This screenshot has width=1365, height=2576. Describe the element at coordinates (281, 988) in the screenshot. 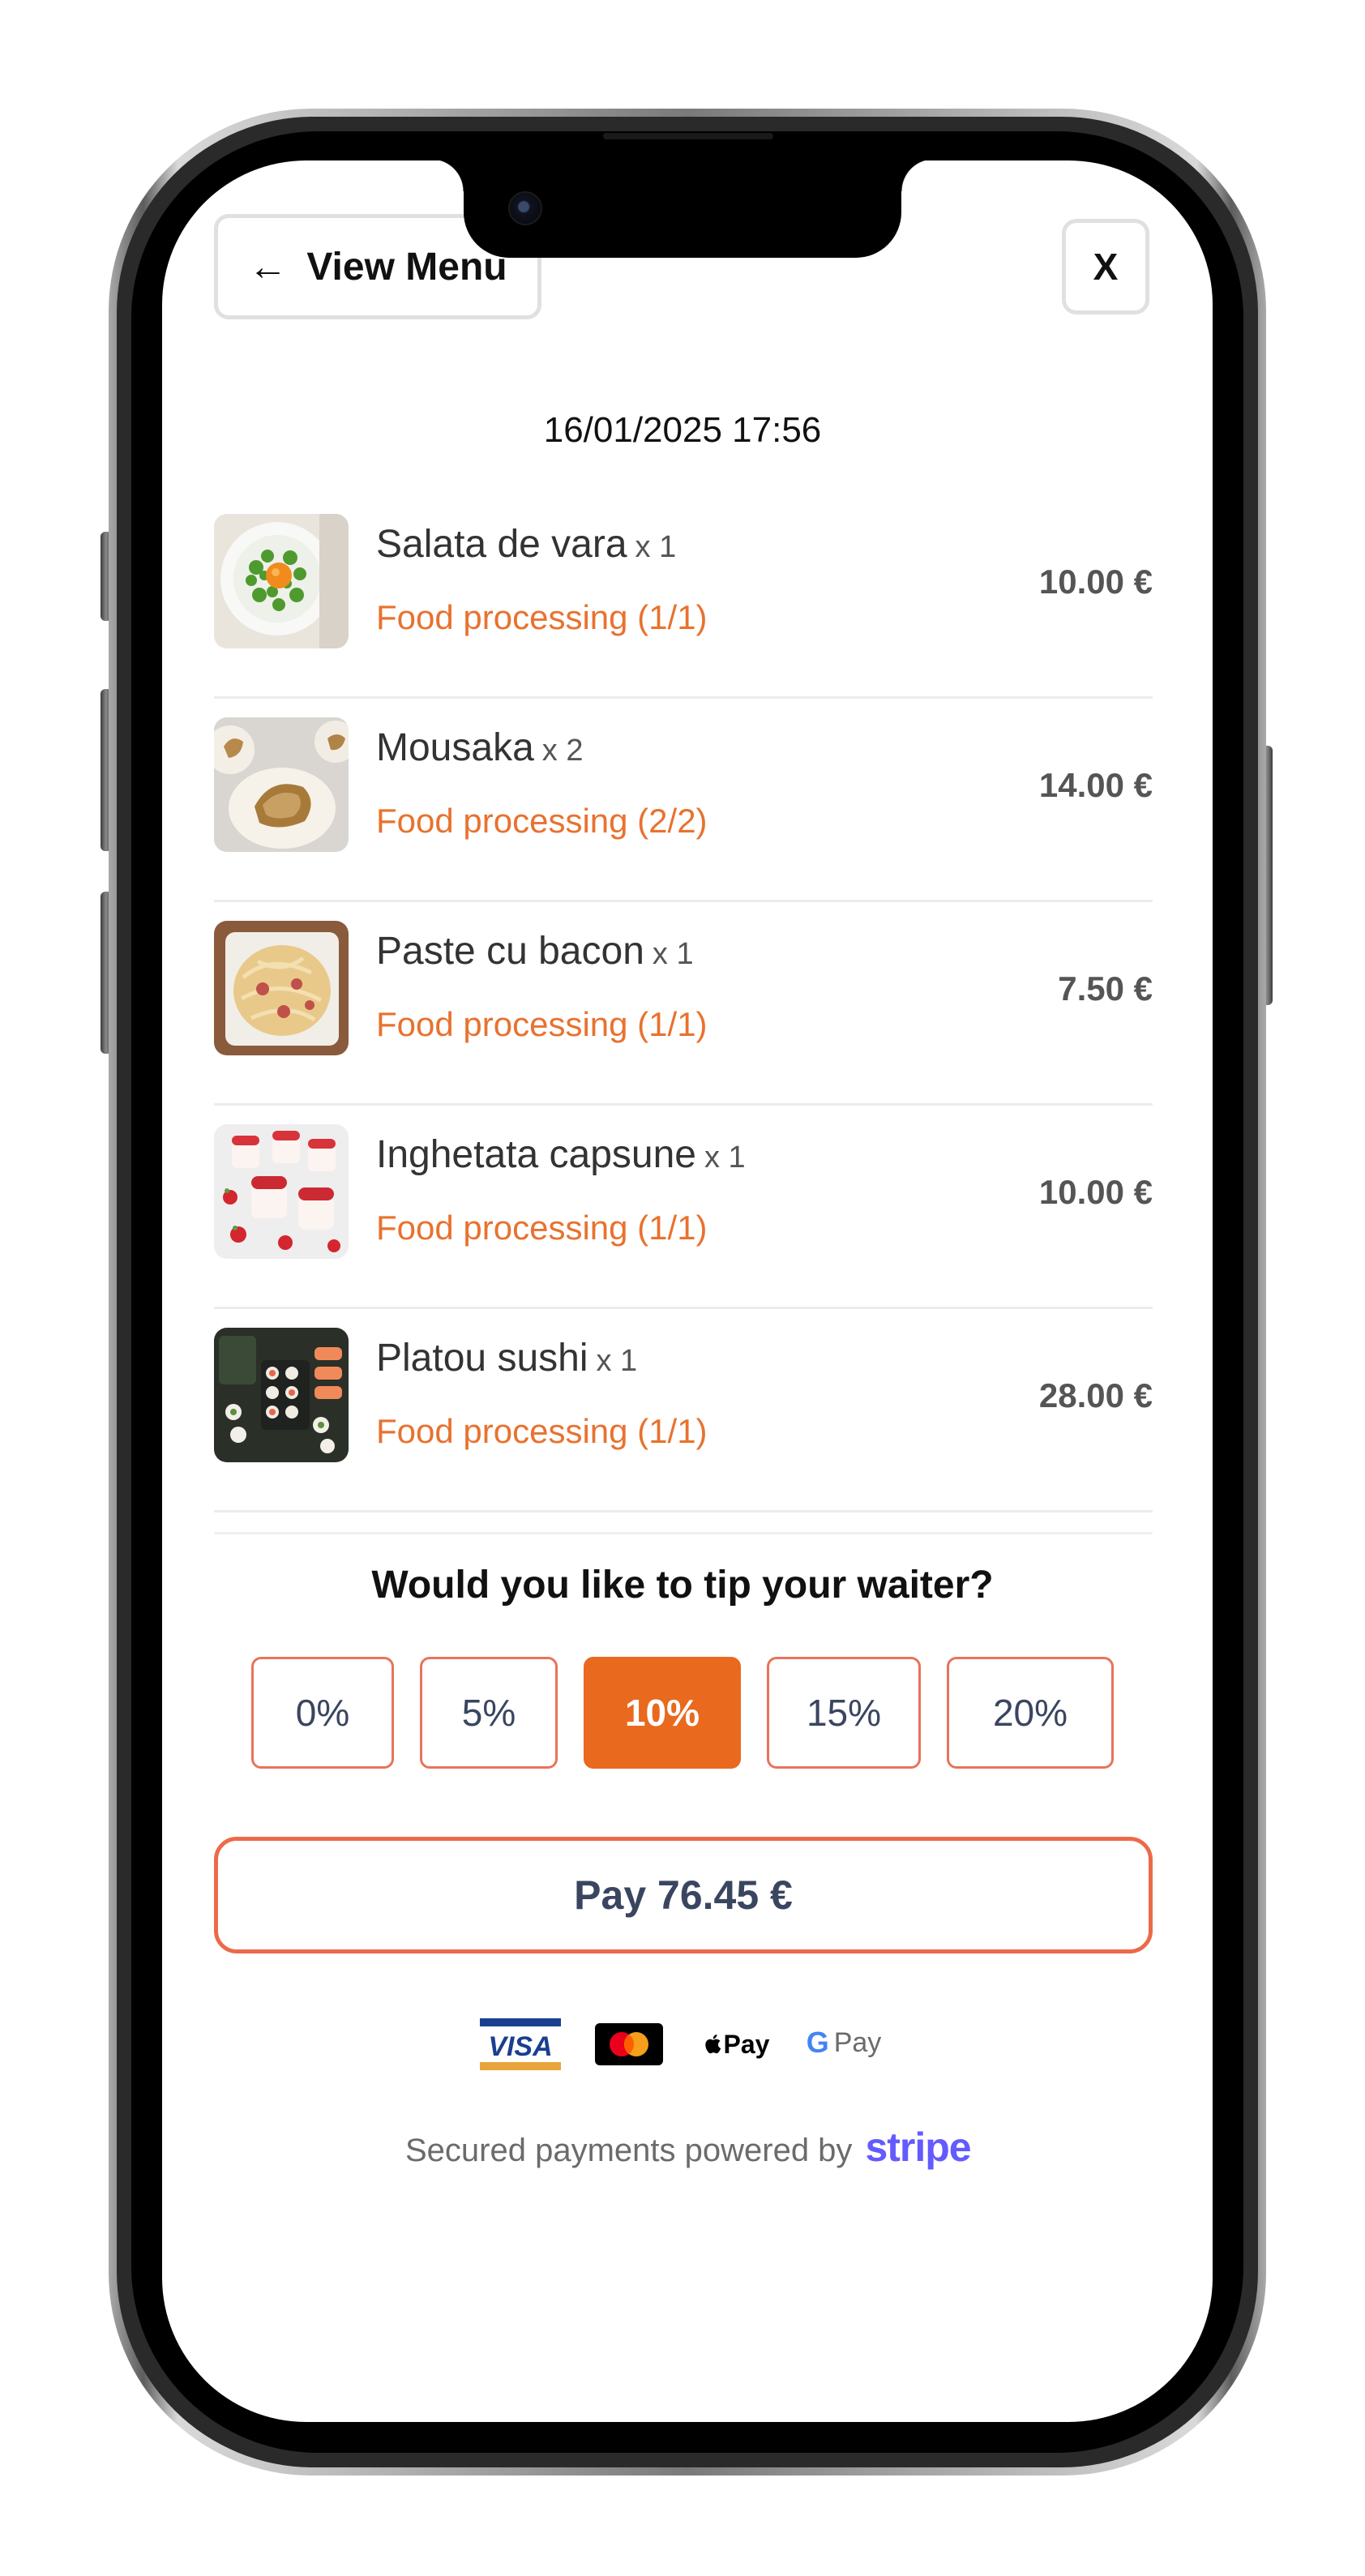

I see `pasta-thumbnail` at that location.